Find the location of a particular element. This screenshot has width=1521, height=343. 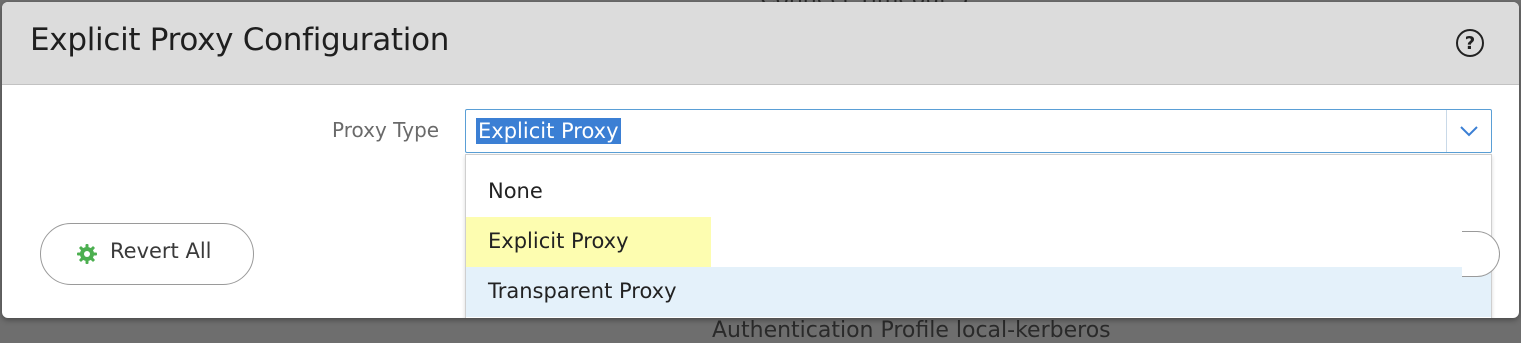

help-icon: ? is located at coordinates (1470, 43).